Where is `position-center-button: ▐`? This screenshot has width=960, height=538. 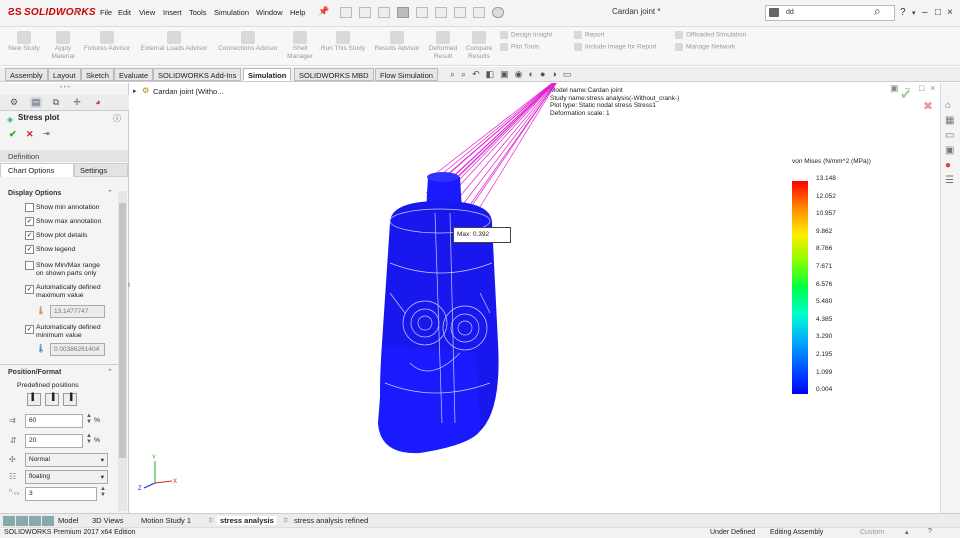 position-center-button: ▐ is located at coordinates (52, 399).